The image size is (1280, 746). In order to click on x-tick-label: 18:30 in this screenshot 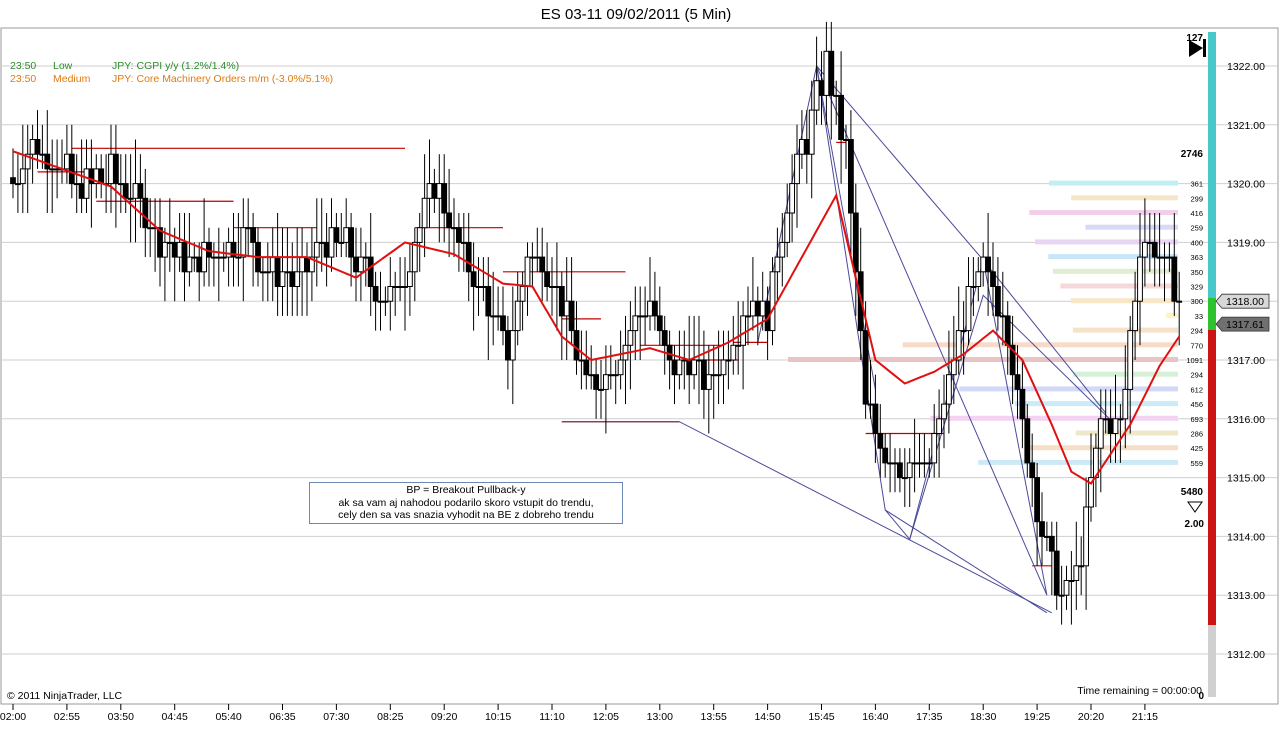, I will do `click(983, 717)`.